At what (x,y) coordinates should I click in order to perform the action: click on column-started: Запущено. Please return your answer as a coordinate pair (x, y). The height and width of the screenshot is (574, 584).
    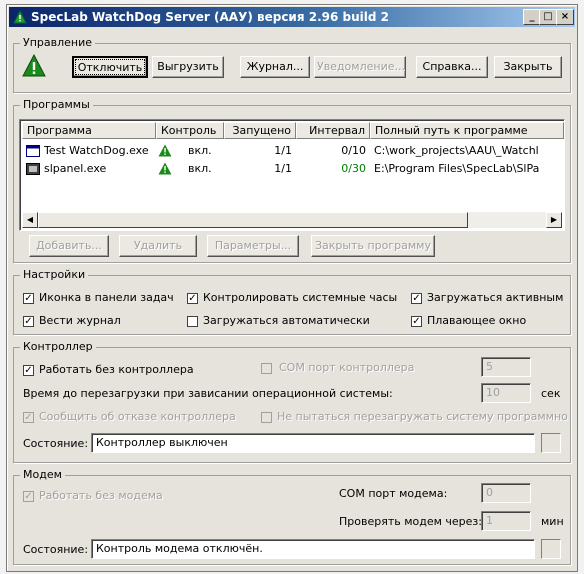
    Looking at the image, I should click on (260, 130).